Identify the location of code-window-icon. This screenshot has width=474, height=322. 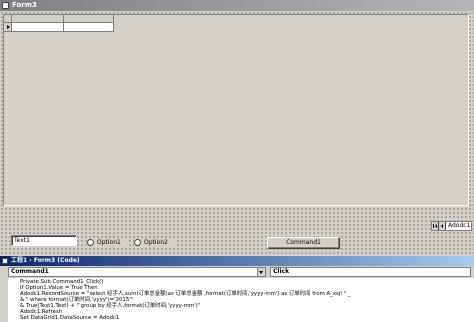
(5, 261).